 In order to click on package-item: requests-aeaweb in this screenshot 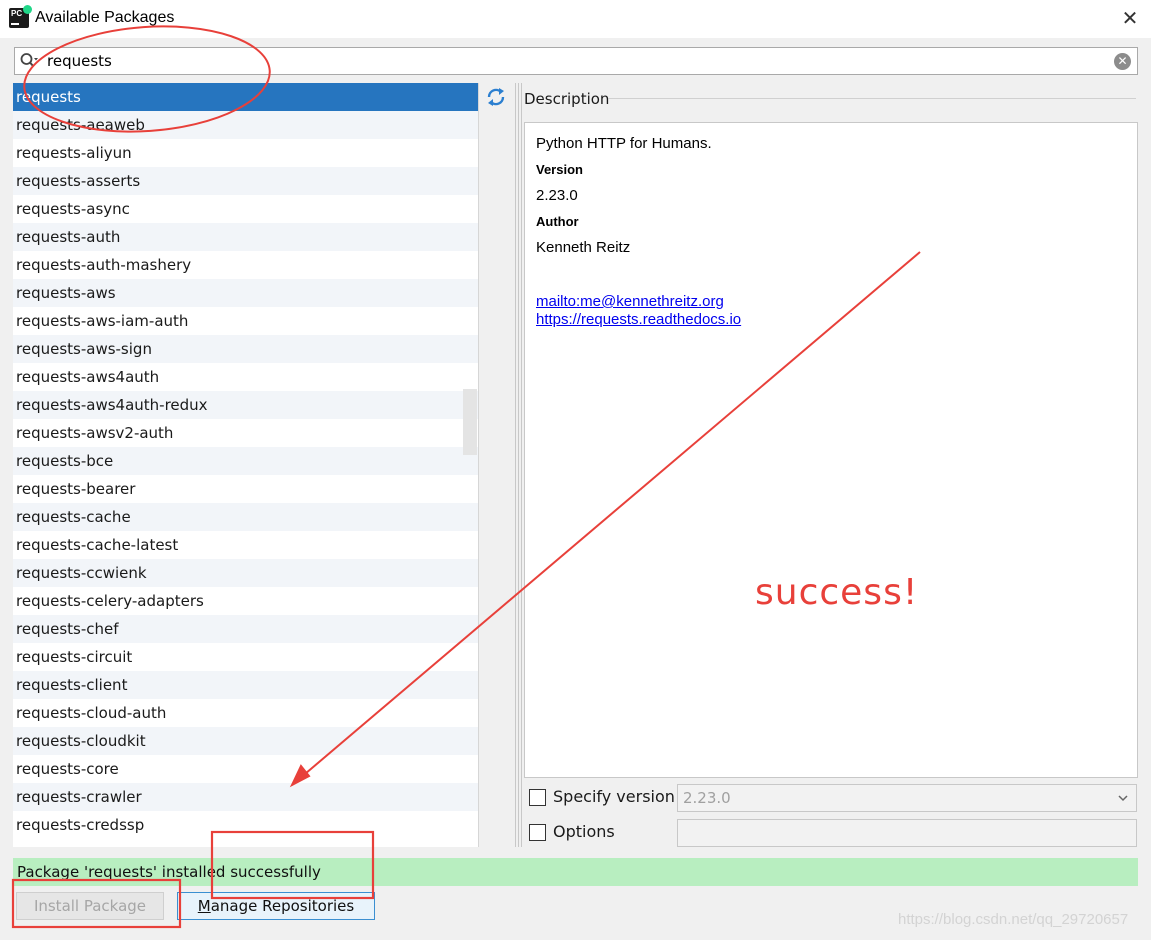, I will do `click(245, 125)`.